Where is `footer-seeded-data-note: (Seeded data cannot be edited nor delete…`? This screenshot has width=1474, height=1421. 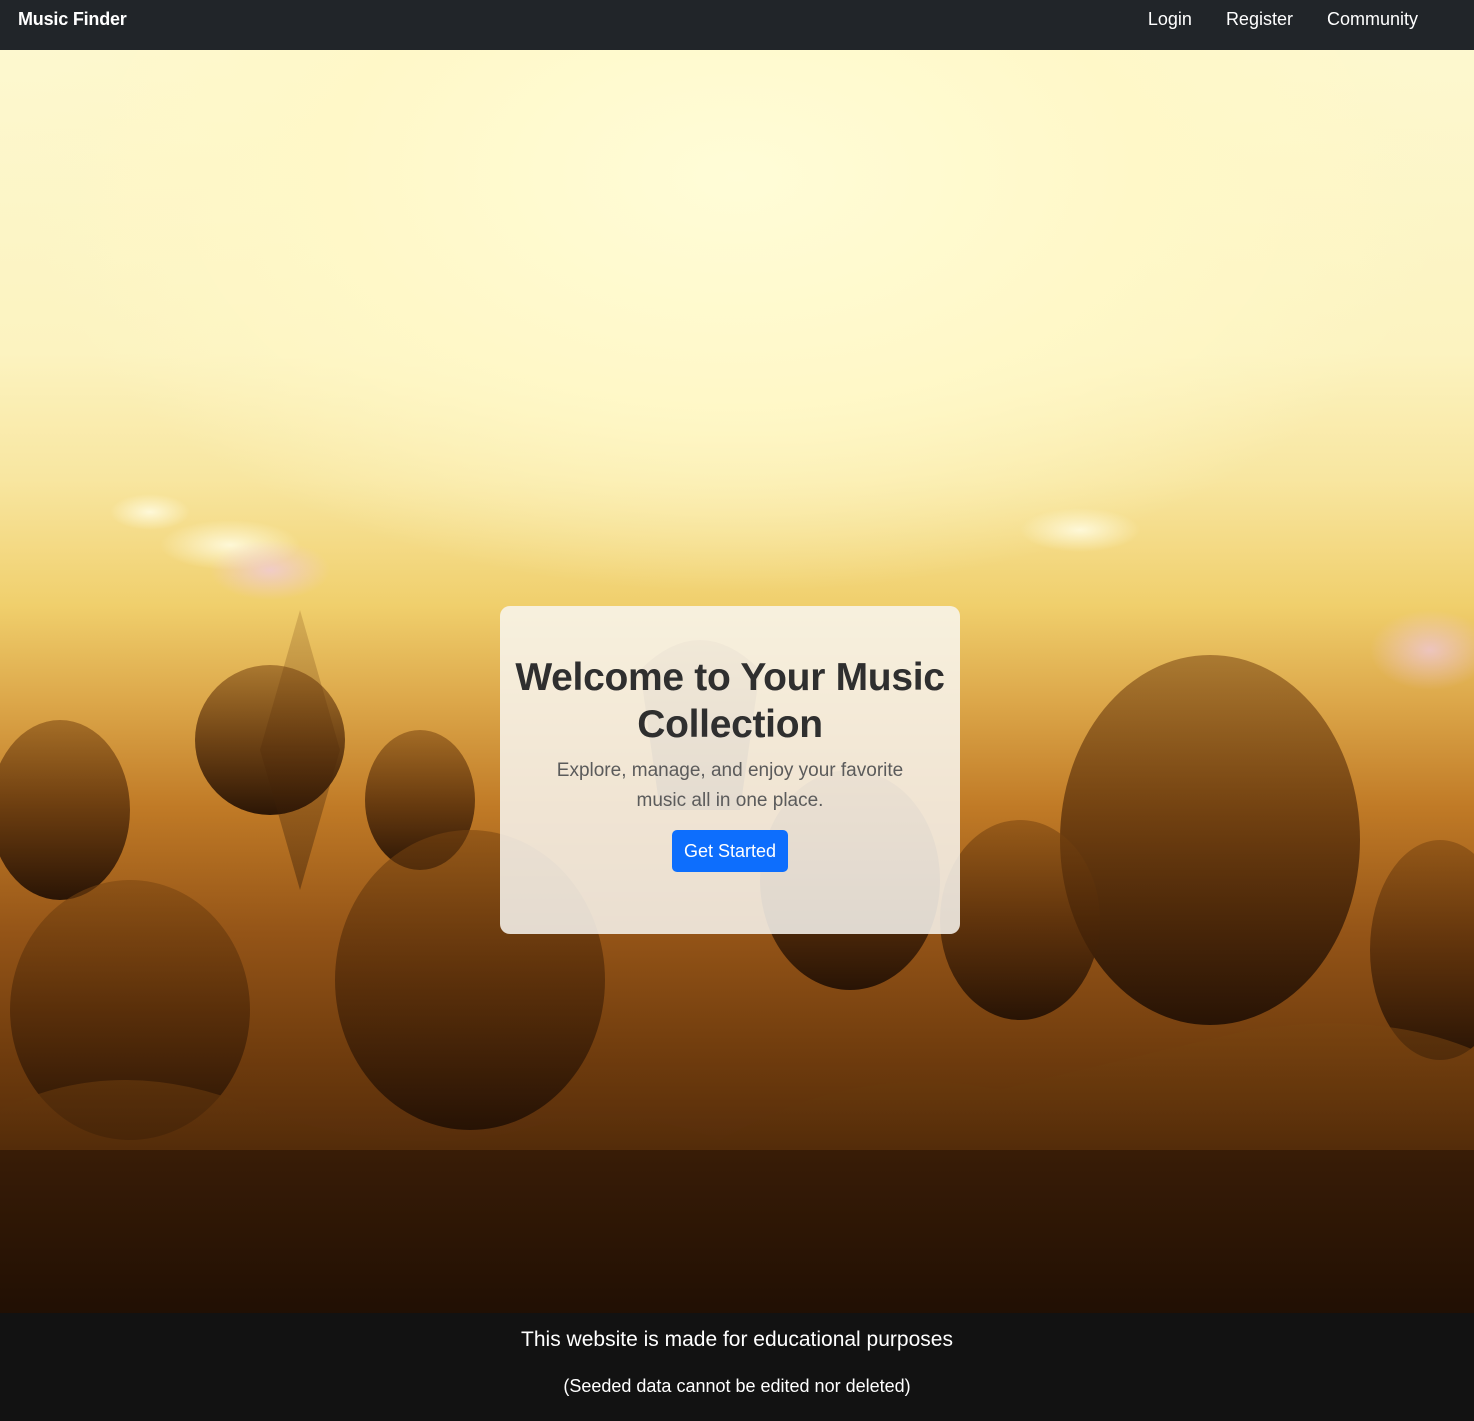 footer-seeded-data-note: (Seeded data cannot be edited nor delete… is located at coordinates (737, 1386).